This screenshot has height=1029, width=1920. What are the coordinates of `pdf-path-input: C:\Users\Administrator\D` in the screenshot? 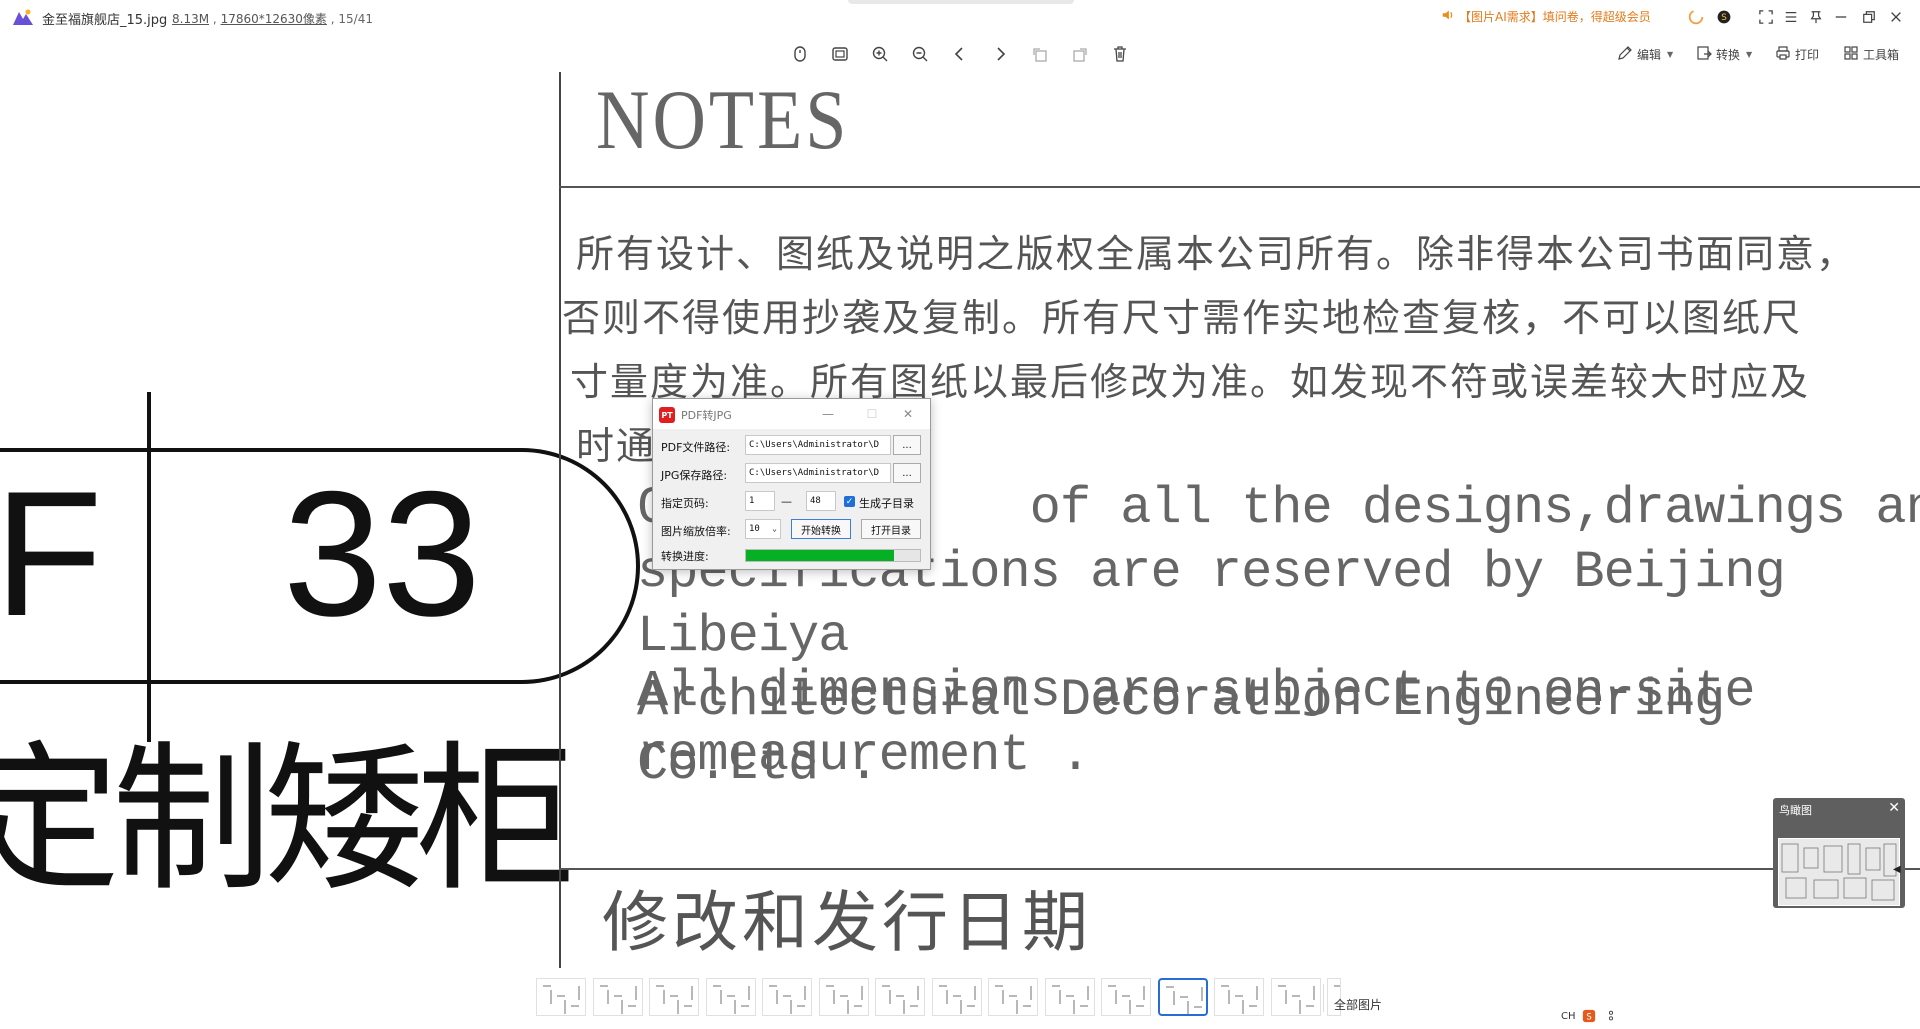 It's located at (818, 445).